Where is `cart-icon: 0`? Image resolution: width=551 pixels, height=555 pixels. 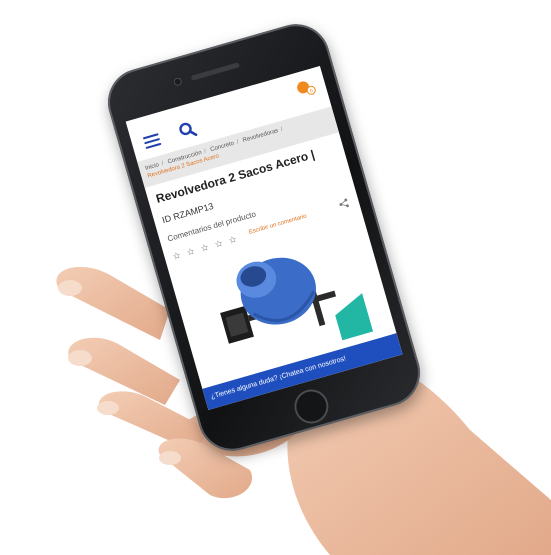
cart-icon: 0 is located at coordinates (305, 86).